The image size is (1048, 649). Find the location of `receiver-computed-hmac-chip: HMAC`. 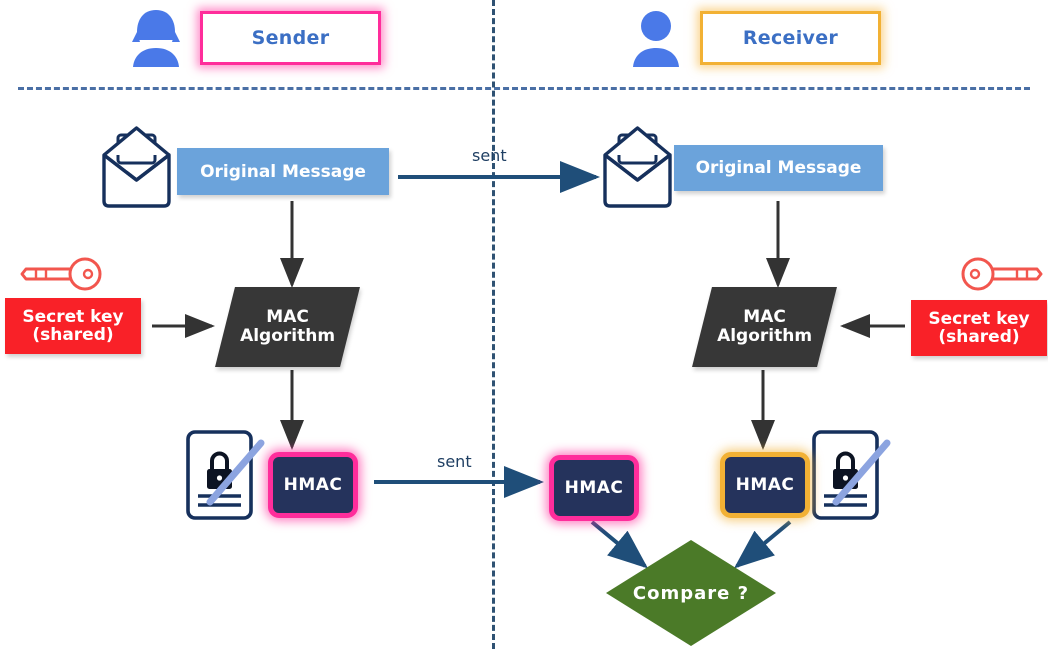

receiver-computed-hmac-chip: HMAC is located at coordinates (765, 485).